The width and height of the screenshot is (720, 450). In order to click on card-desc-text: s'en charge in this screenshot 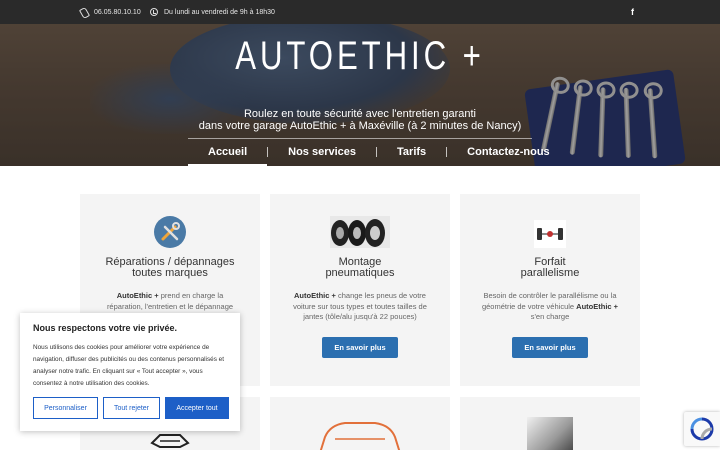, I will do `click(550, 316)`.